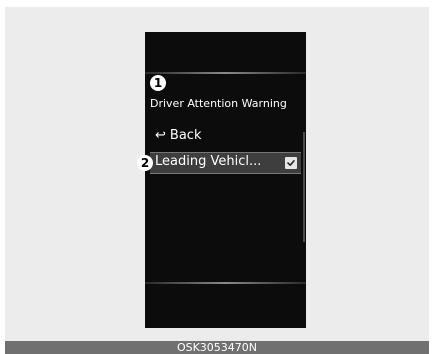 This screenshot has height=354, width=434. Describe the element at coordinates (217, 347) in the screenshot. I see `figure-code-caption: OSK3053470N` at that location.